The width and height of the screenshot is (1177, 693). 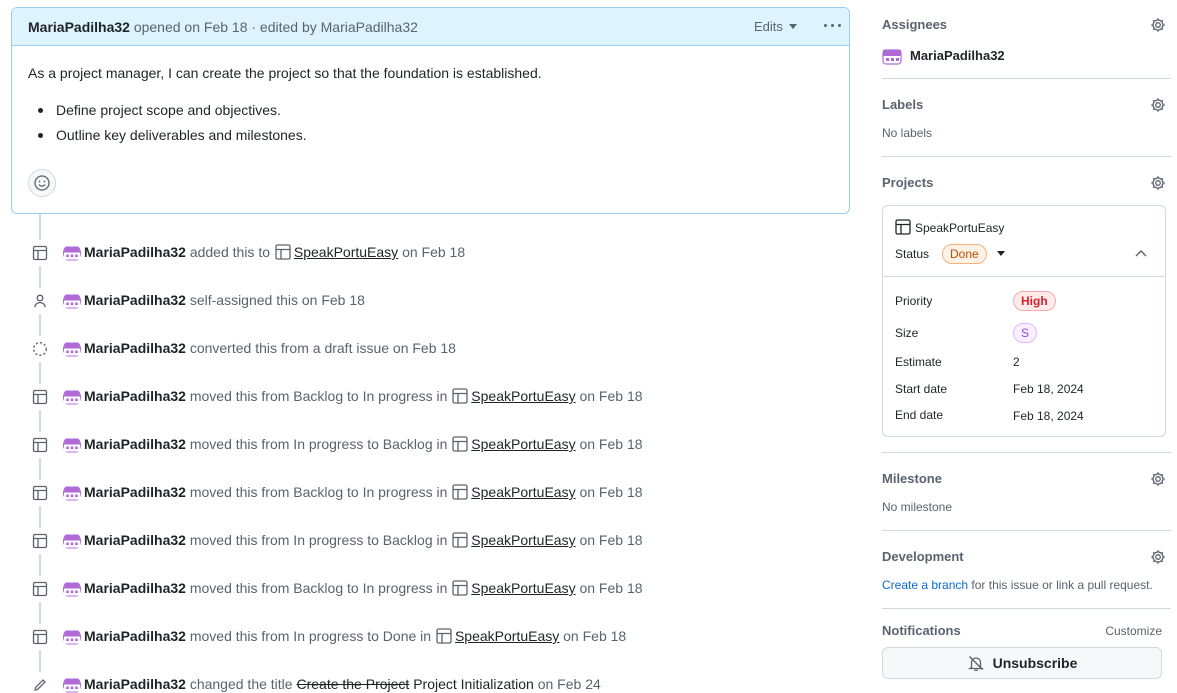 What do you see at coordinates (907, 333) in the screenshot?
I see `field-label-size: Size` at bounding box center [907, 333].